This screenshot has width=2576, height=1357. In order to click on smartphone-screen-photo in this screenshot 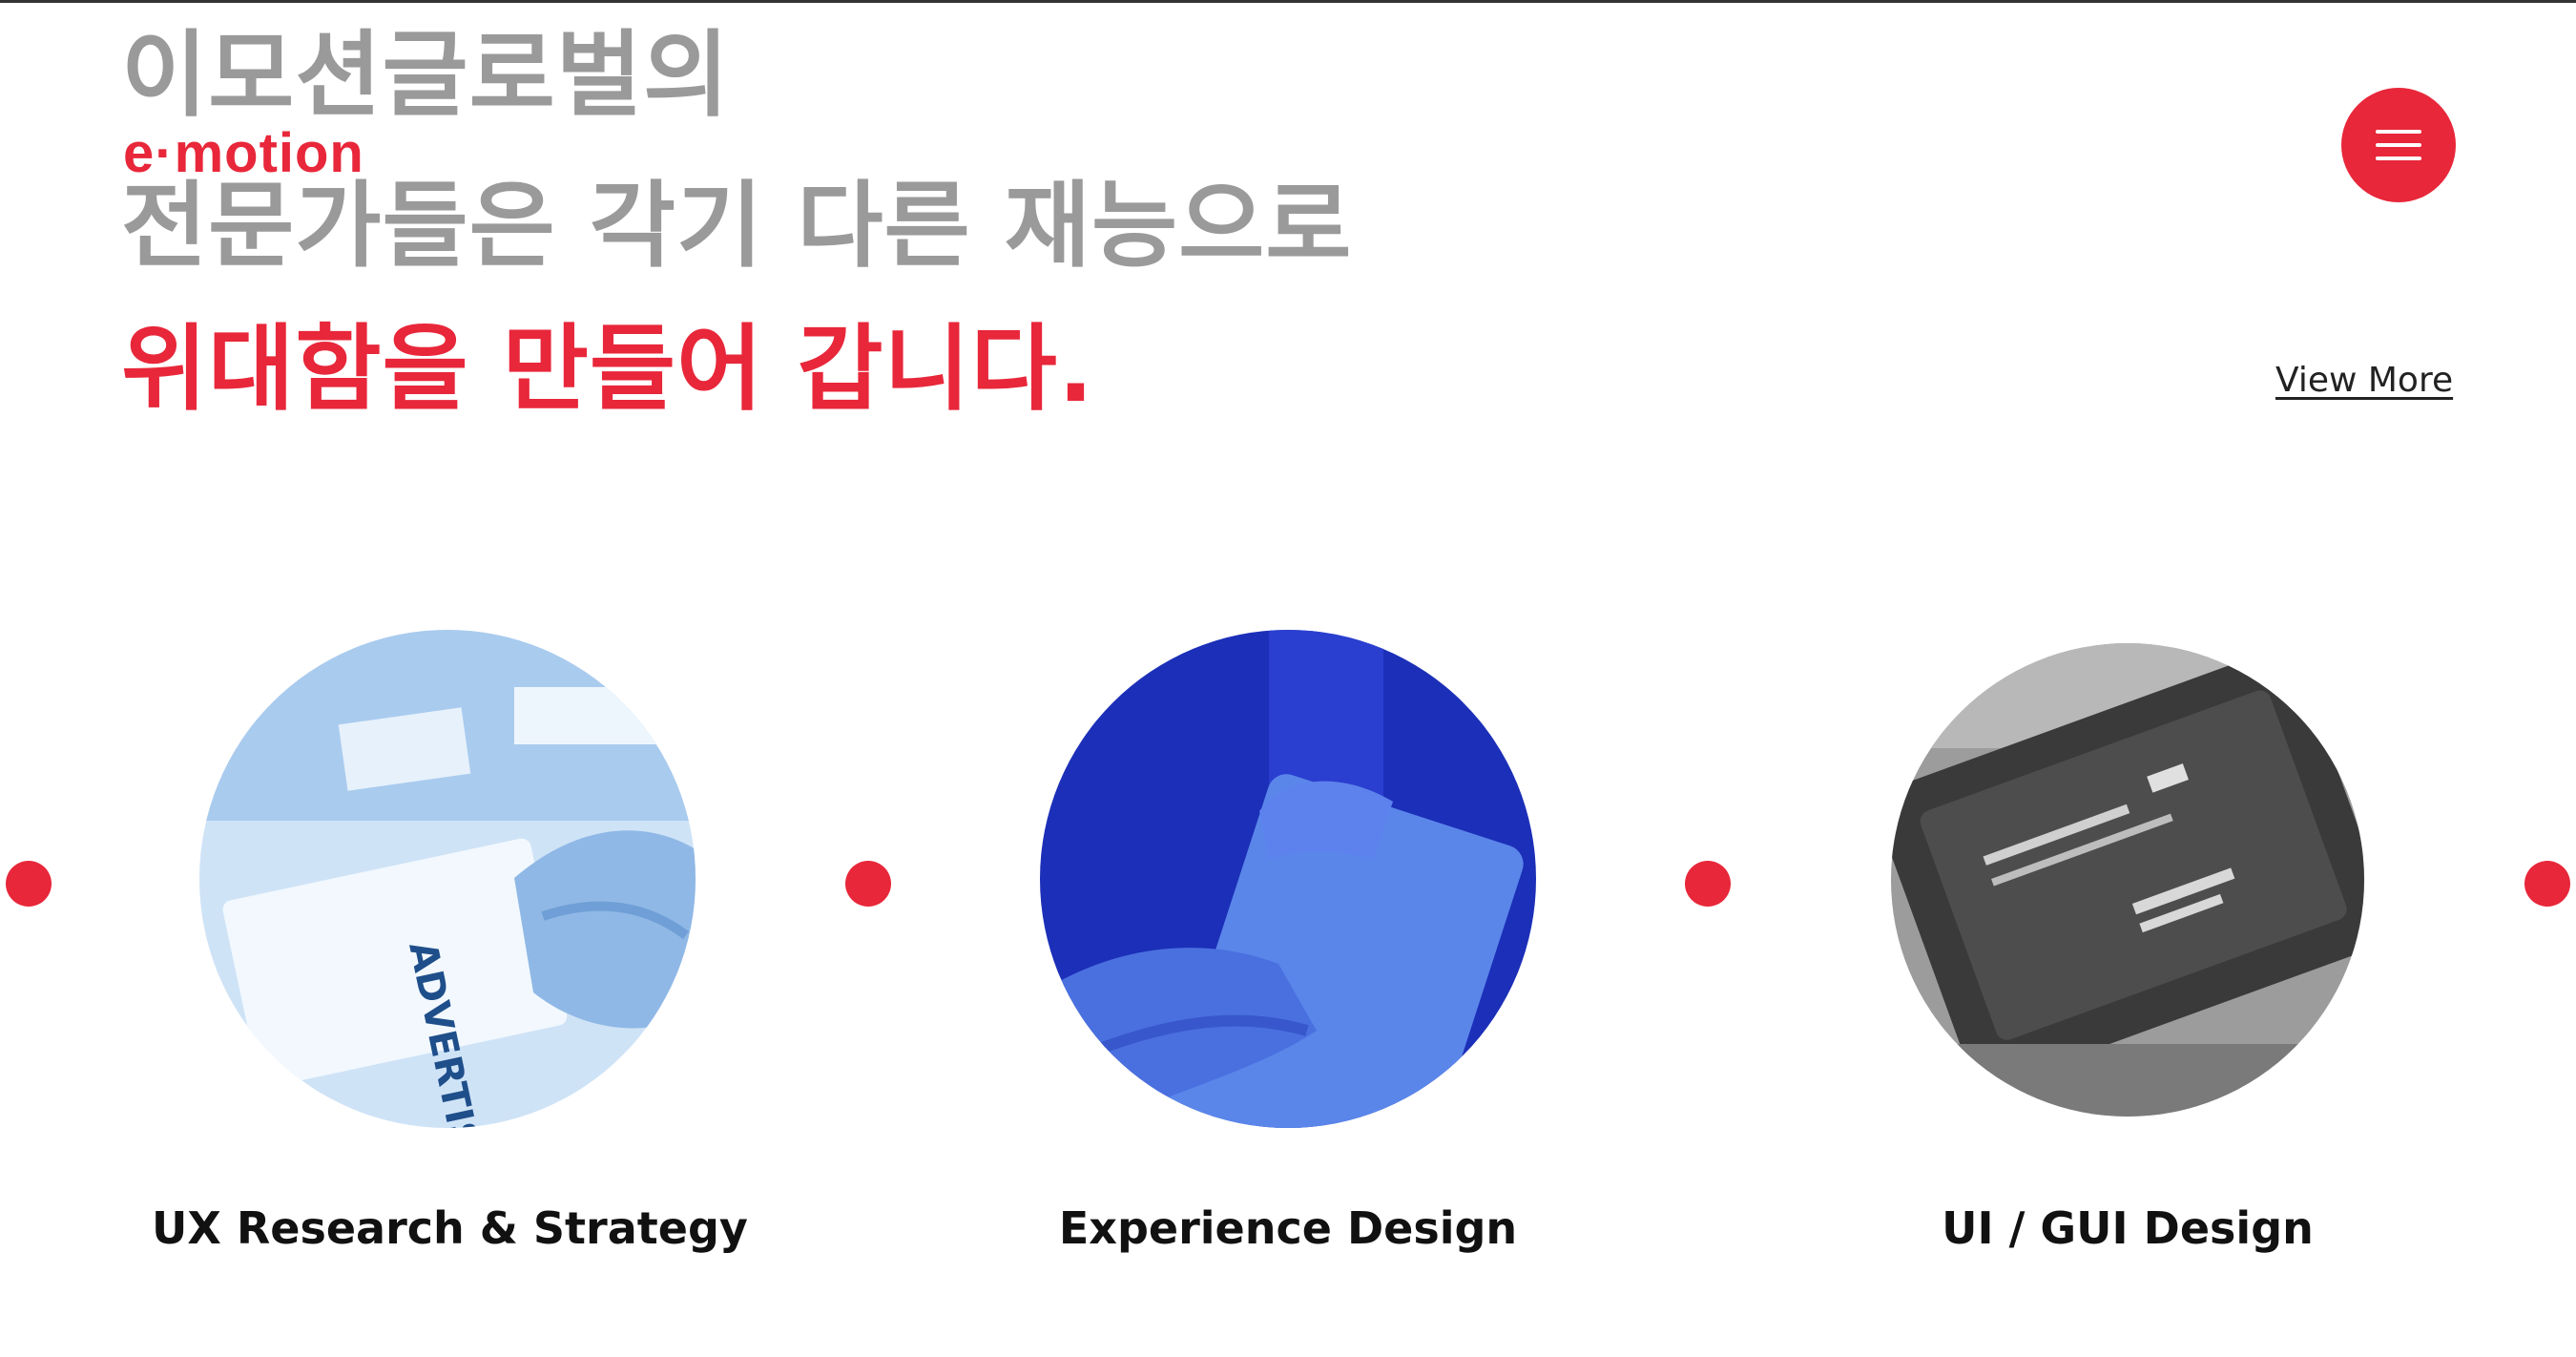, I will do `click(2127, 880)`.